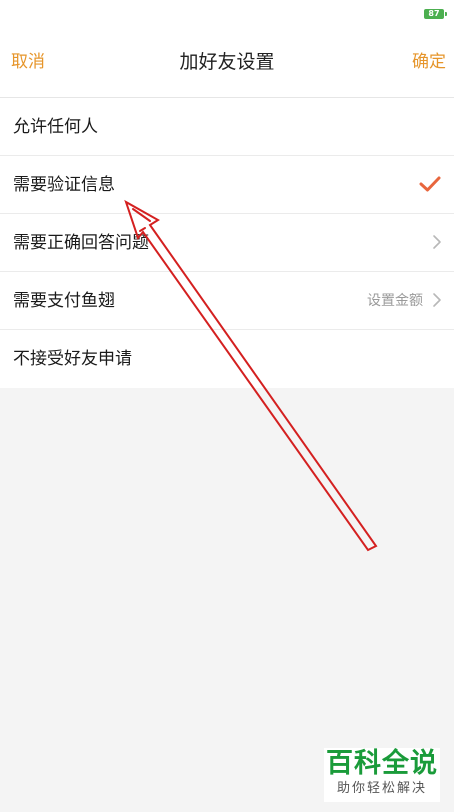  I want to click on nav-bar: 取消 加好友设置 确定, so click(227, 63).